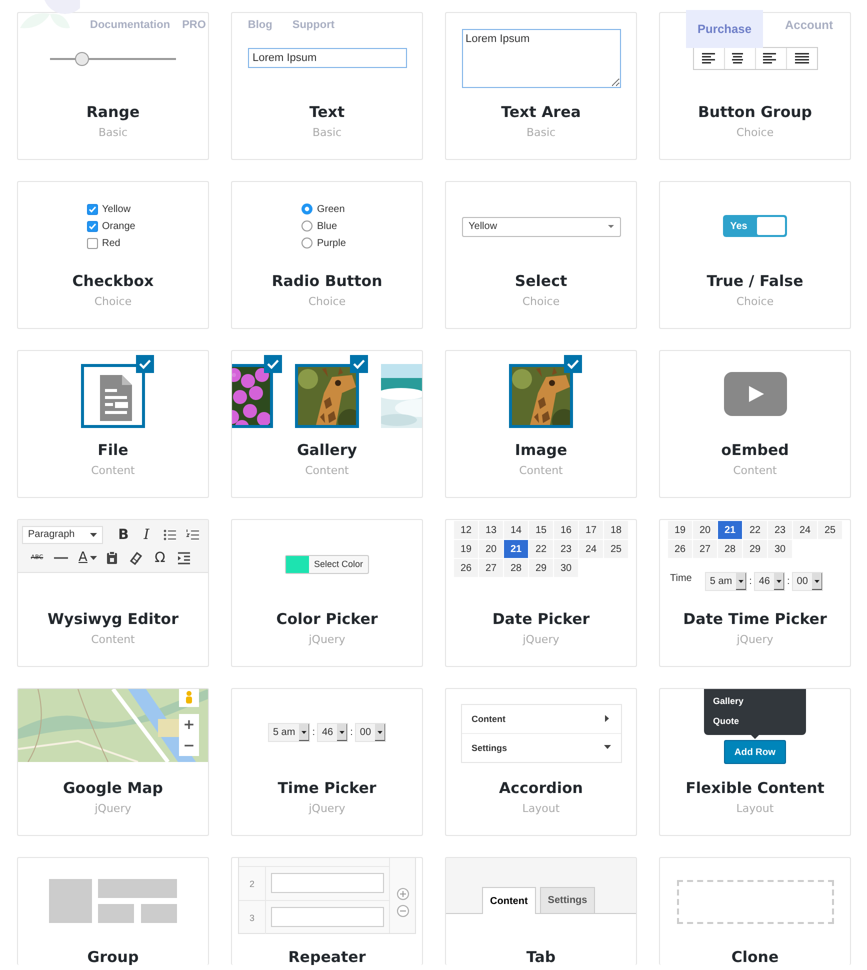 Image resolution: width=867 pixels, height=970 pixels. Describe the element at coordinates (541, 226) in the screenshot. I see `select-field: Yellow` at that location.